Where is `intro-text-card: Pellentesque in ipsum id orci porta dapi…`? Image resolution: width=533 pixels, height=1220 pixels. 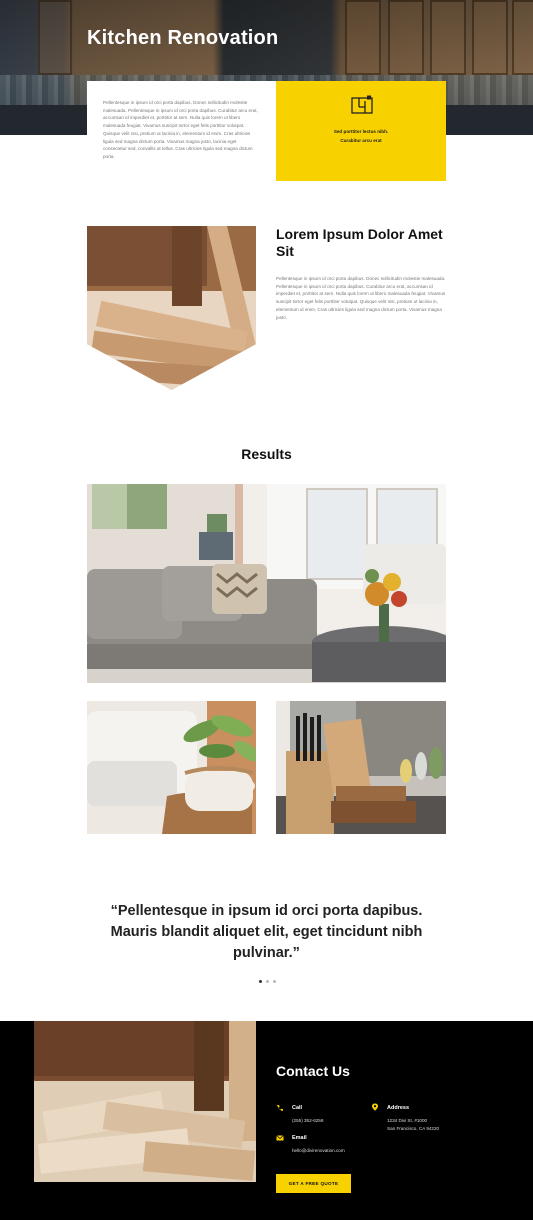
intro-text-card: Pellentesque in ipsum id orci porta dapi… is located at coordinates (181, 131).